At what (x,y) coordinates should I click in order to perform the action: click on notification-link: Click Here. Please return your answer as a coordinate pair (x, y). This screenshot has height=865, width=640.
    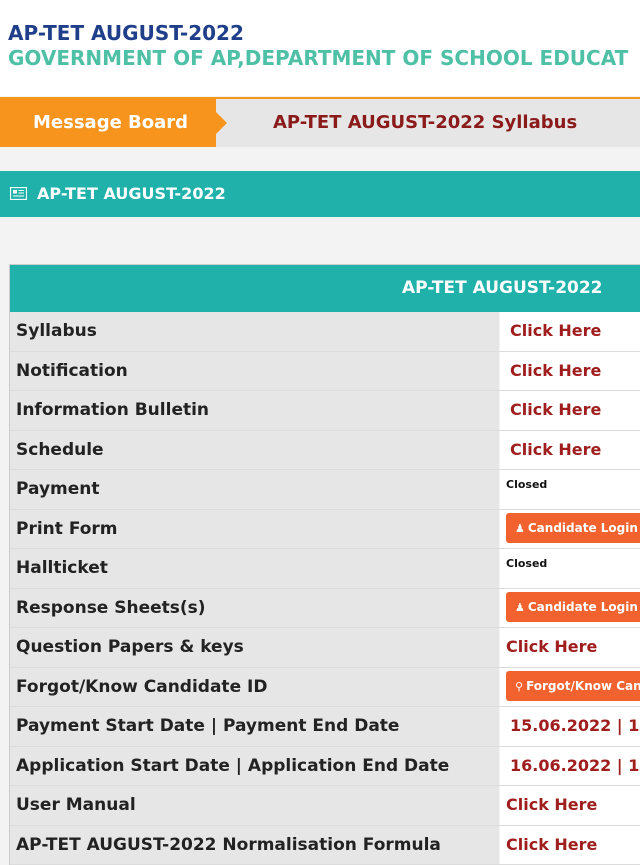
    Looking at the image, I should click on (555, 371).